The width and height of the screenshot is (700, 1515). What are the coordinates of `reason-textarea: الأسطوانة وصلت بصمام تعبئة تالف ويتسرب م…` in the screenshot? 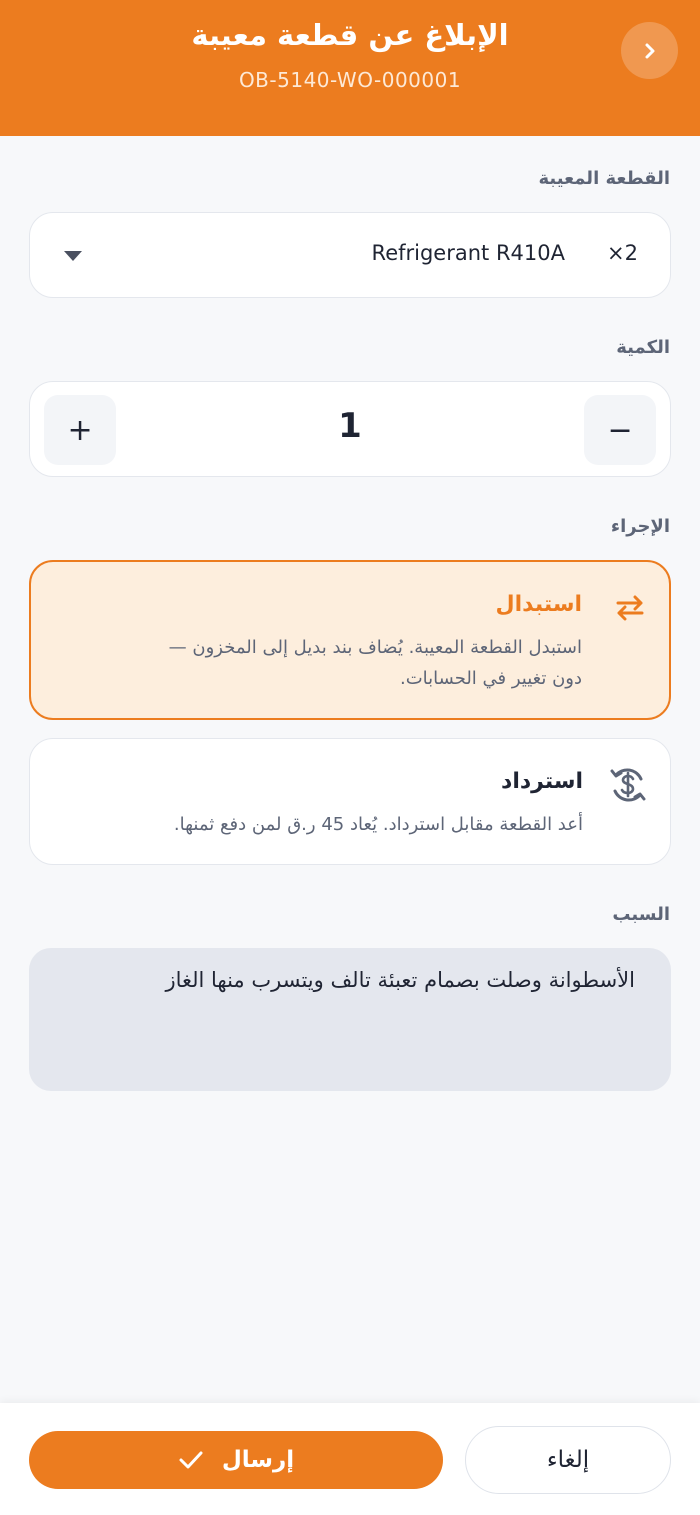 It's located at (350, 1019).